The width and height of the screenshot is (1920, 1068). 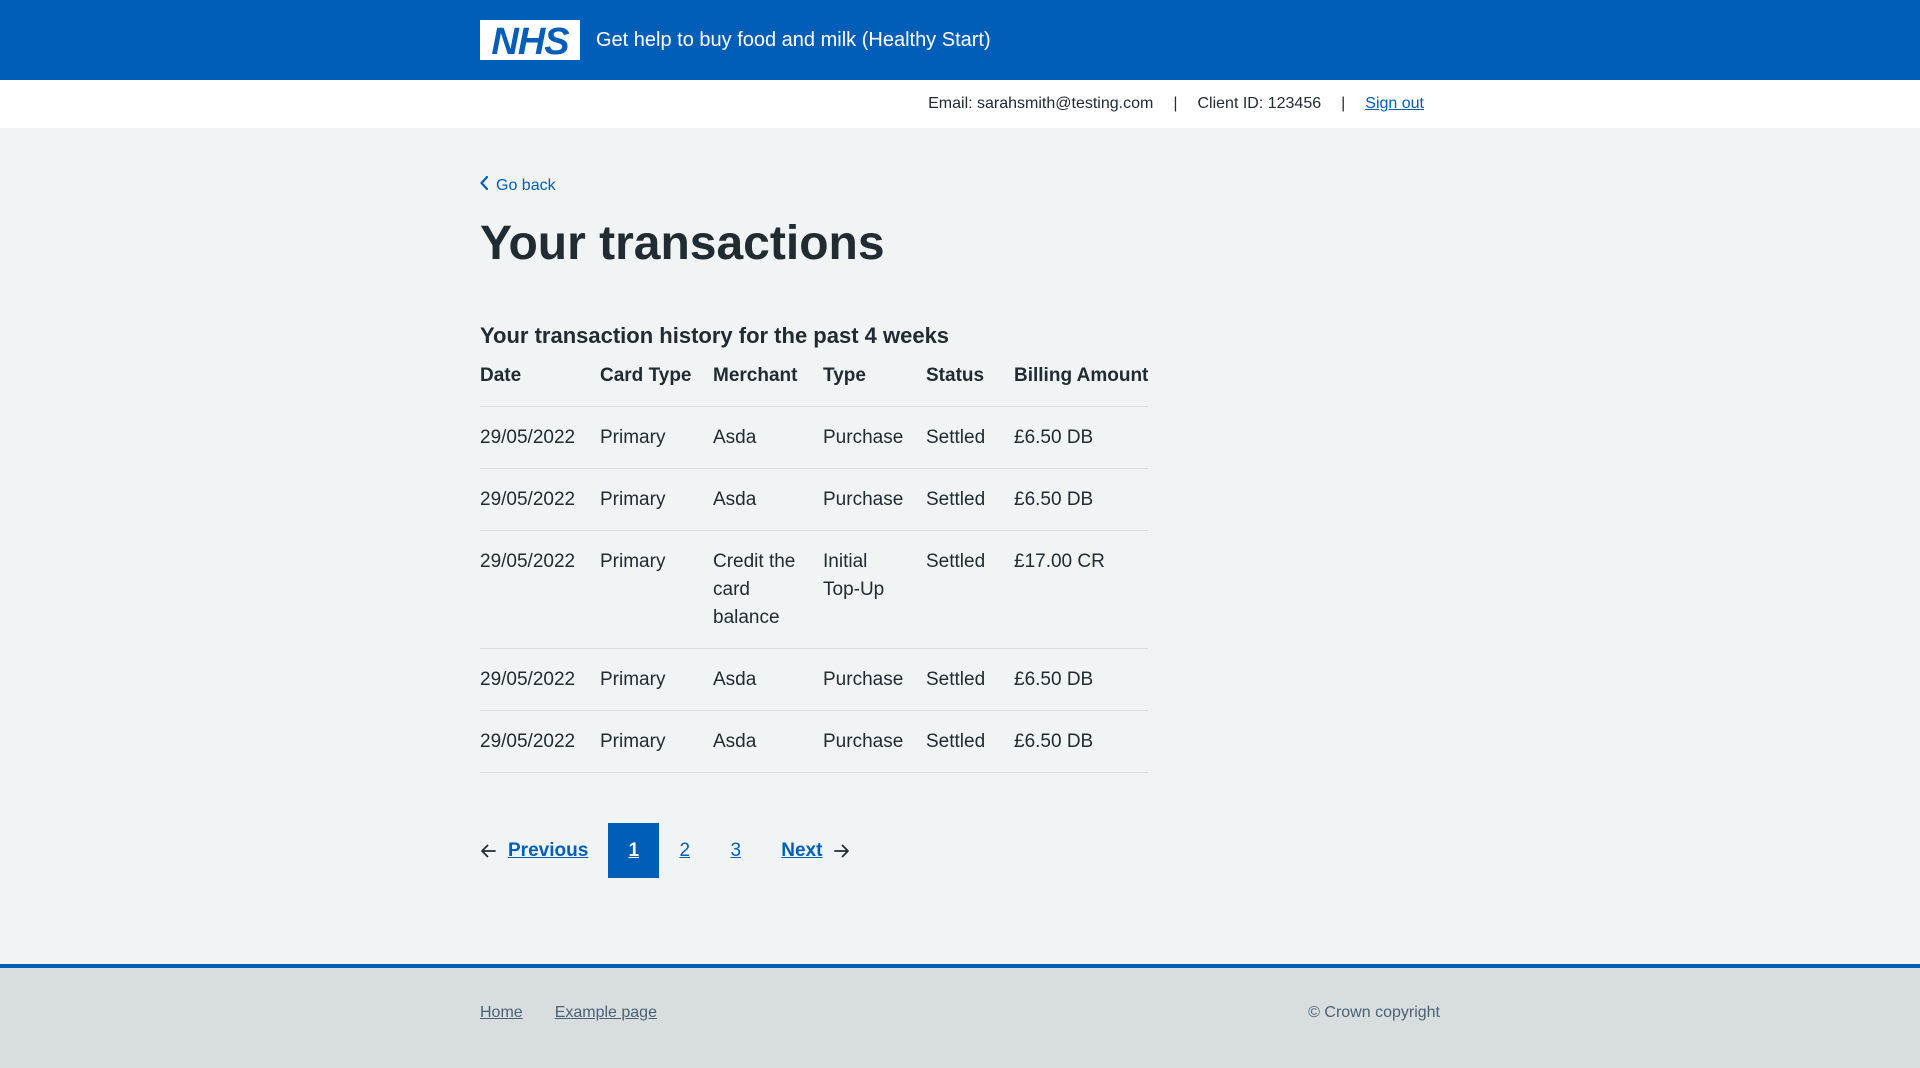 What do you see at coordinates (548, 850) in the screenshot?
I see `previous-label: Previous` at bounding box center [548, 850].